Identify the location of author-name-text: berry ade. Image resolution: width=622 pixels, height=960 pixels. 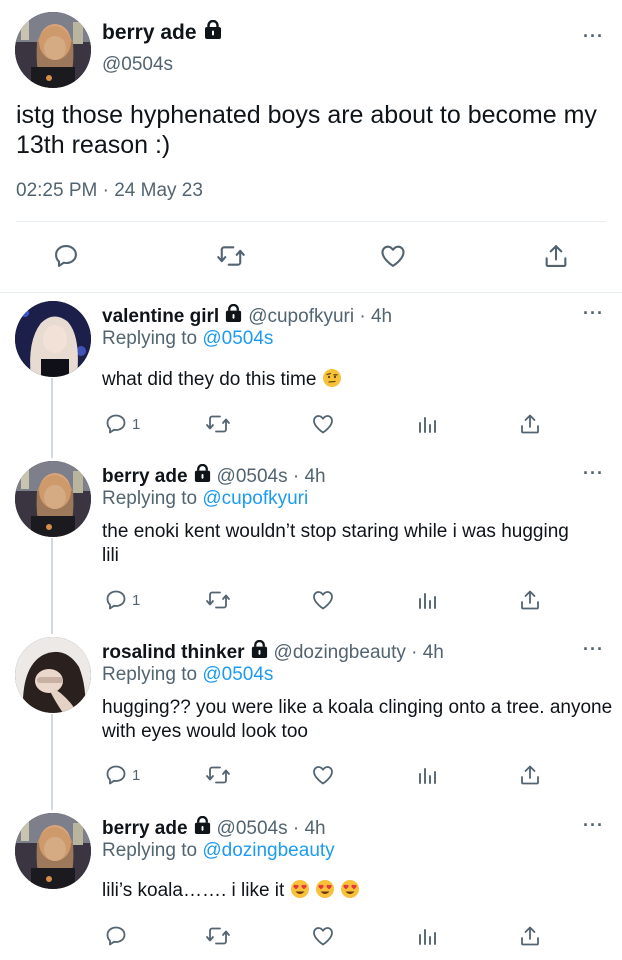
(149, 33).